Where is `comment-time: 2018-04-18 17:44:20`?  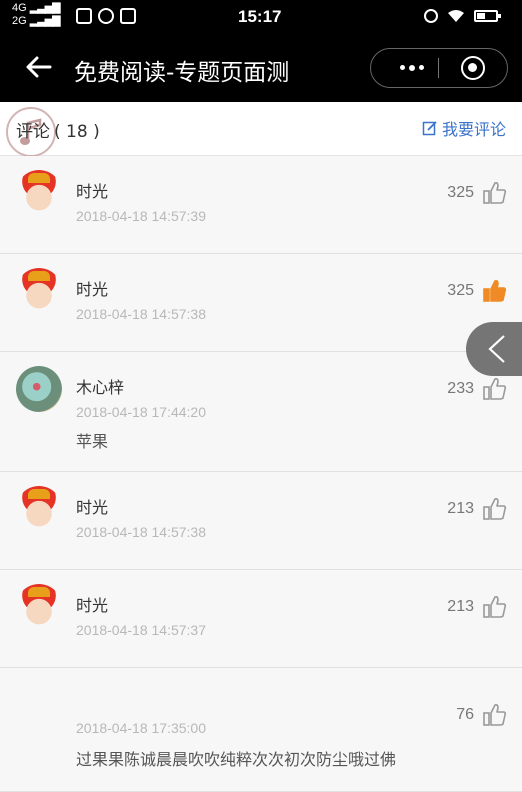 comment-time: 2018-04-18 17:44:20 is located at coordinates (141, 412).